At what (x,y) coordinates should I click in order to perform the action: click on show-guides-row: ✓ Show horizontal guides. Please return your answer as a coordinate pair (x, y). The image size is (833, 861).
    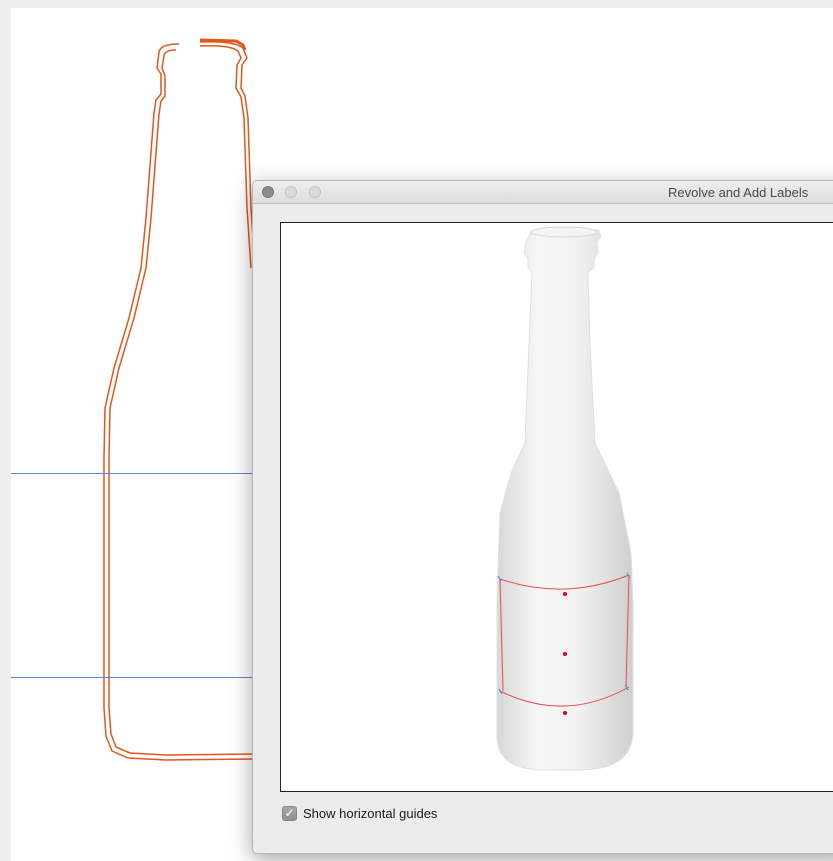
    Looking at the image, I should click on (359, 813).